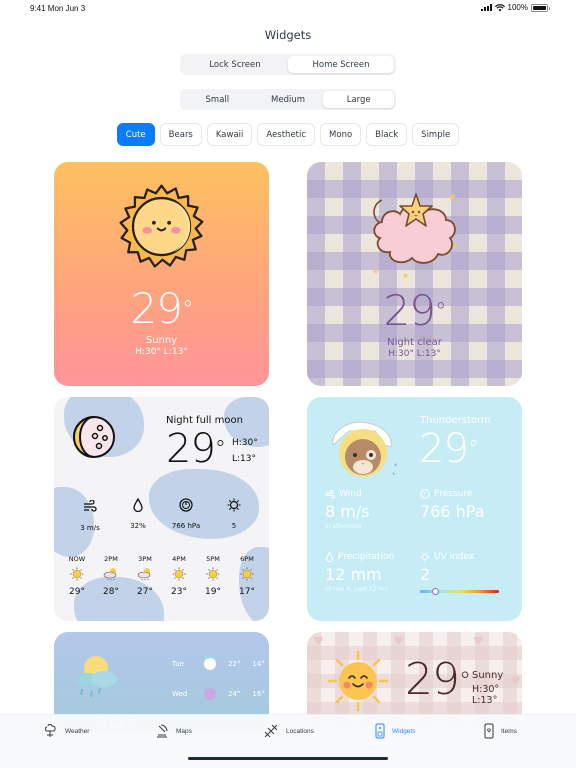  What do you see at coordinates (540, 7) in the screenshot?
I see `battery-icon` at bounding box center [540, 7].